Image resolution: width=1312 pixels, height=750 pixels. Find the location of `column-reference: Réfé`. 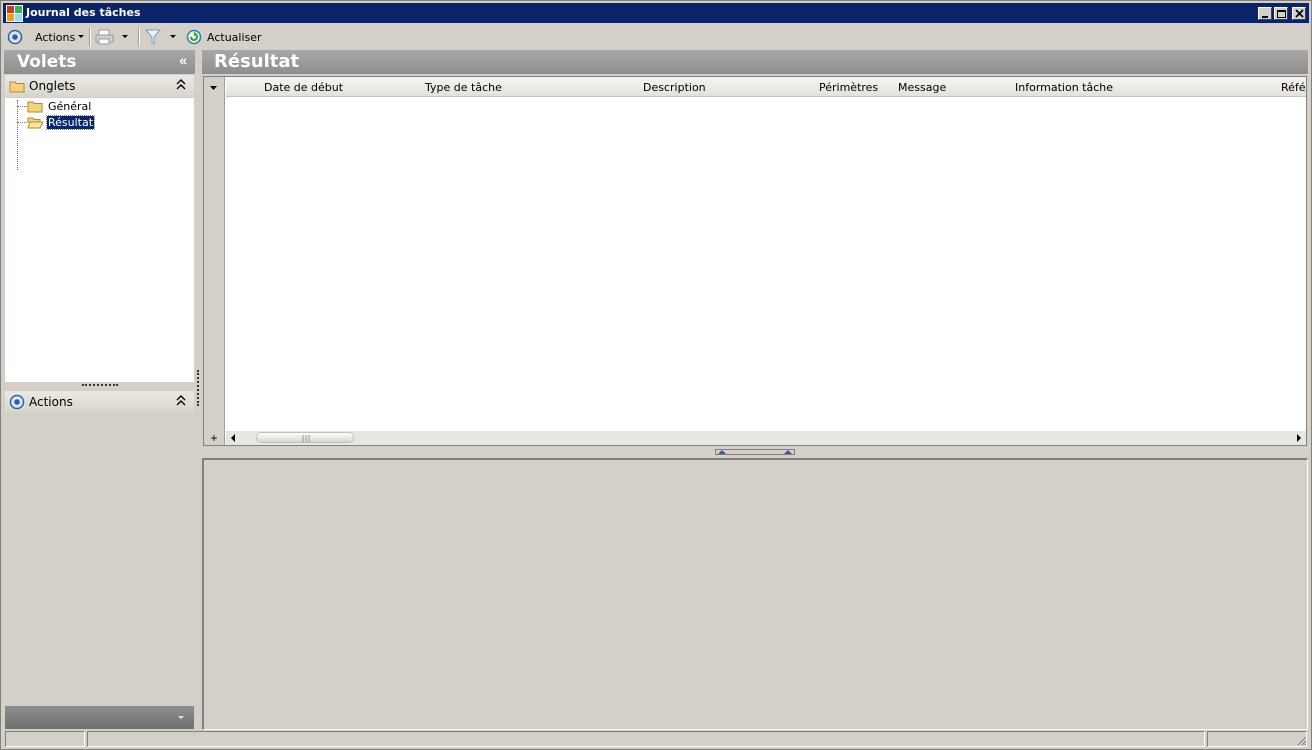

column-reference: Réfé is located at coordinates (1293, 87).